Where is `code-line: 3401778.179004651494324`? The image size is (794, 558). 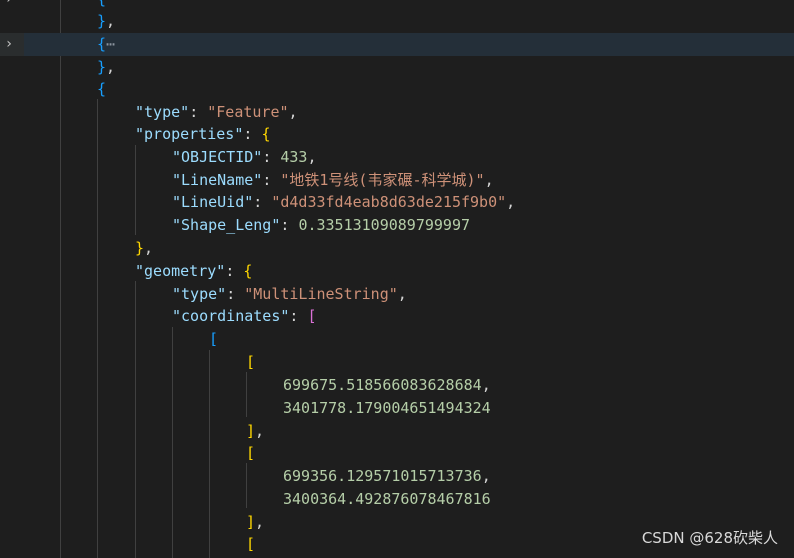
code-line: 3401778.179004651494324 is located at coordinates (397, 408).